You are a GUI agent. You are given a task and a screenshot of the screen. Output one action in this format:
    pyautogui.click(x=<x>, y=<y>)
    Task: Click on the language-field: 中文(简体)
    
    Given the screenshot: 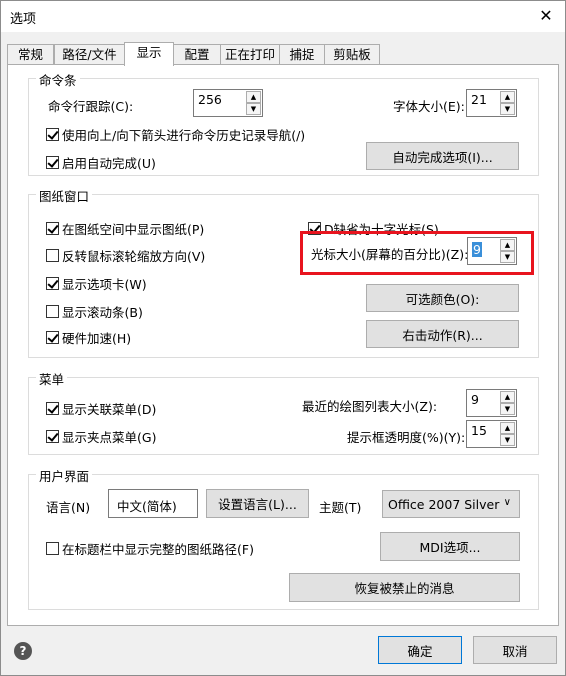 What is the action you would take?
    pyautogui.click(x=153, y=503)
    